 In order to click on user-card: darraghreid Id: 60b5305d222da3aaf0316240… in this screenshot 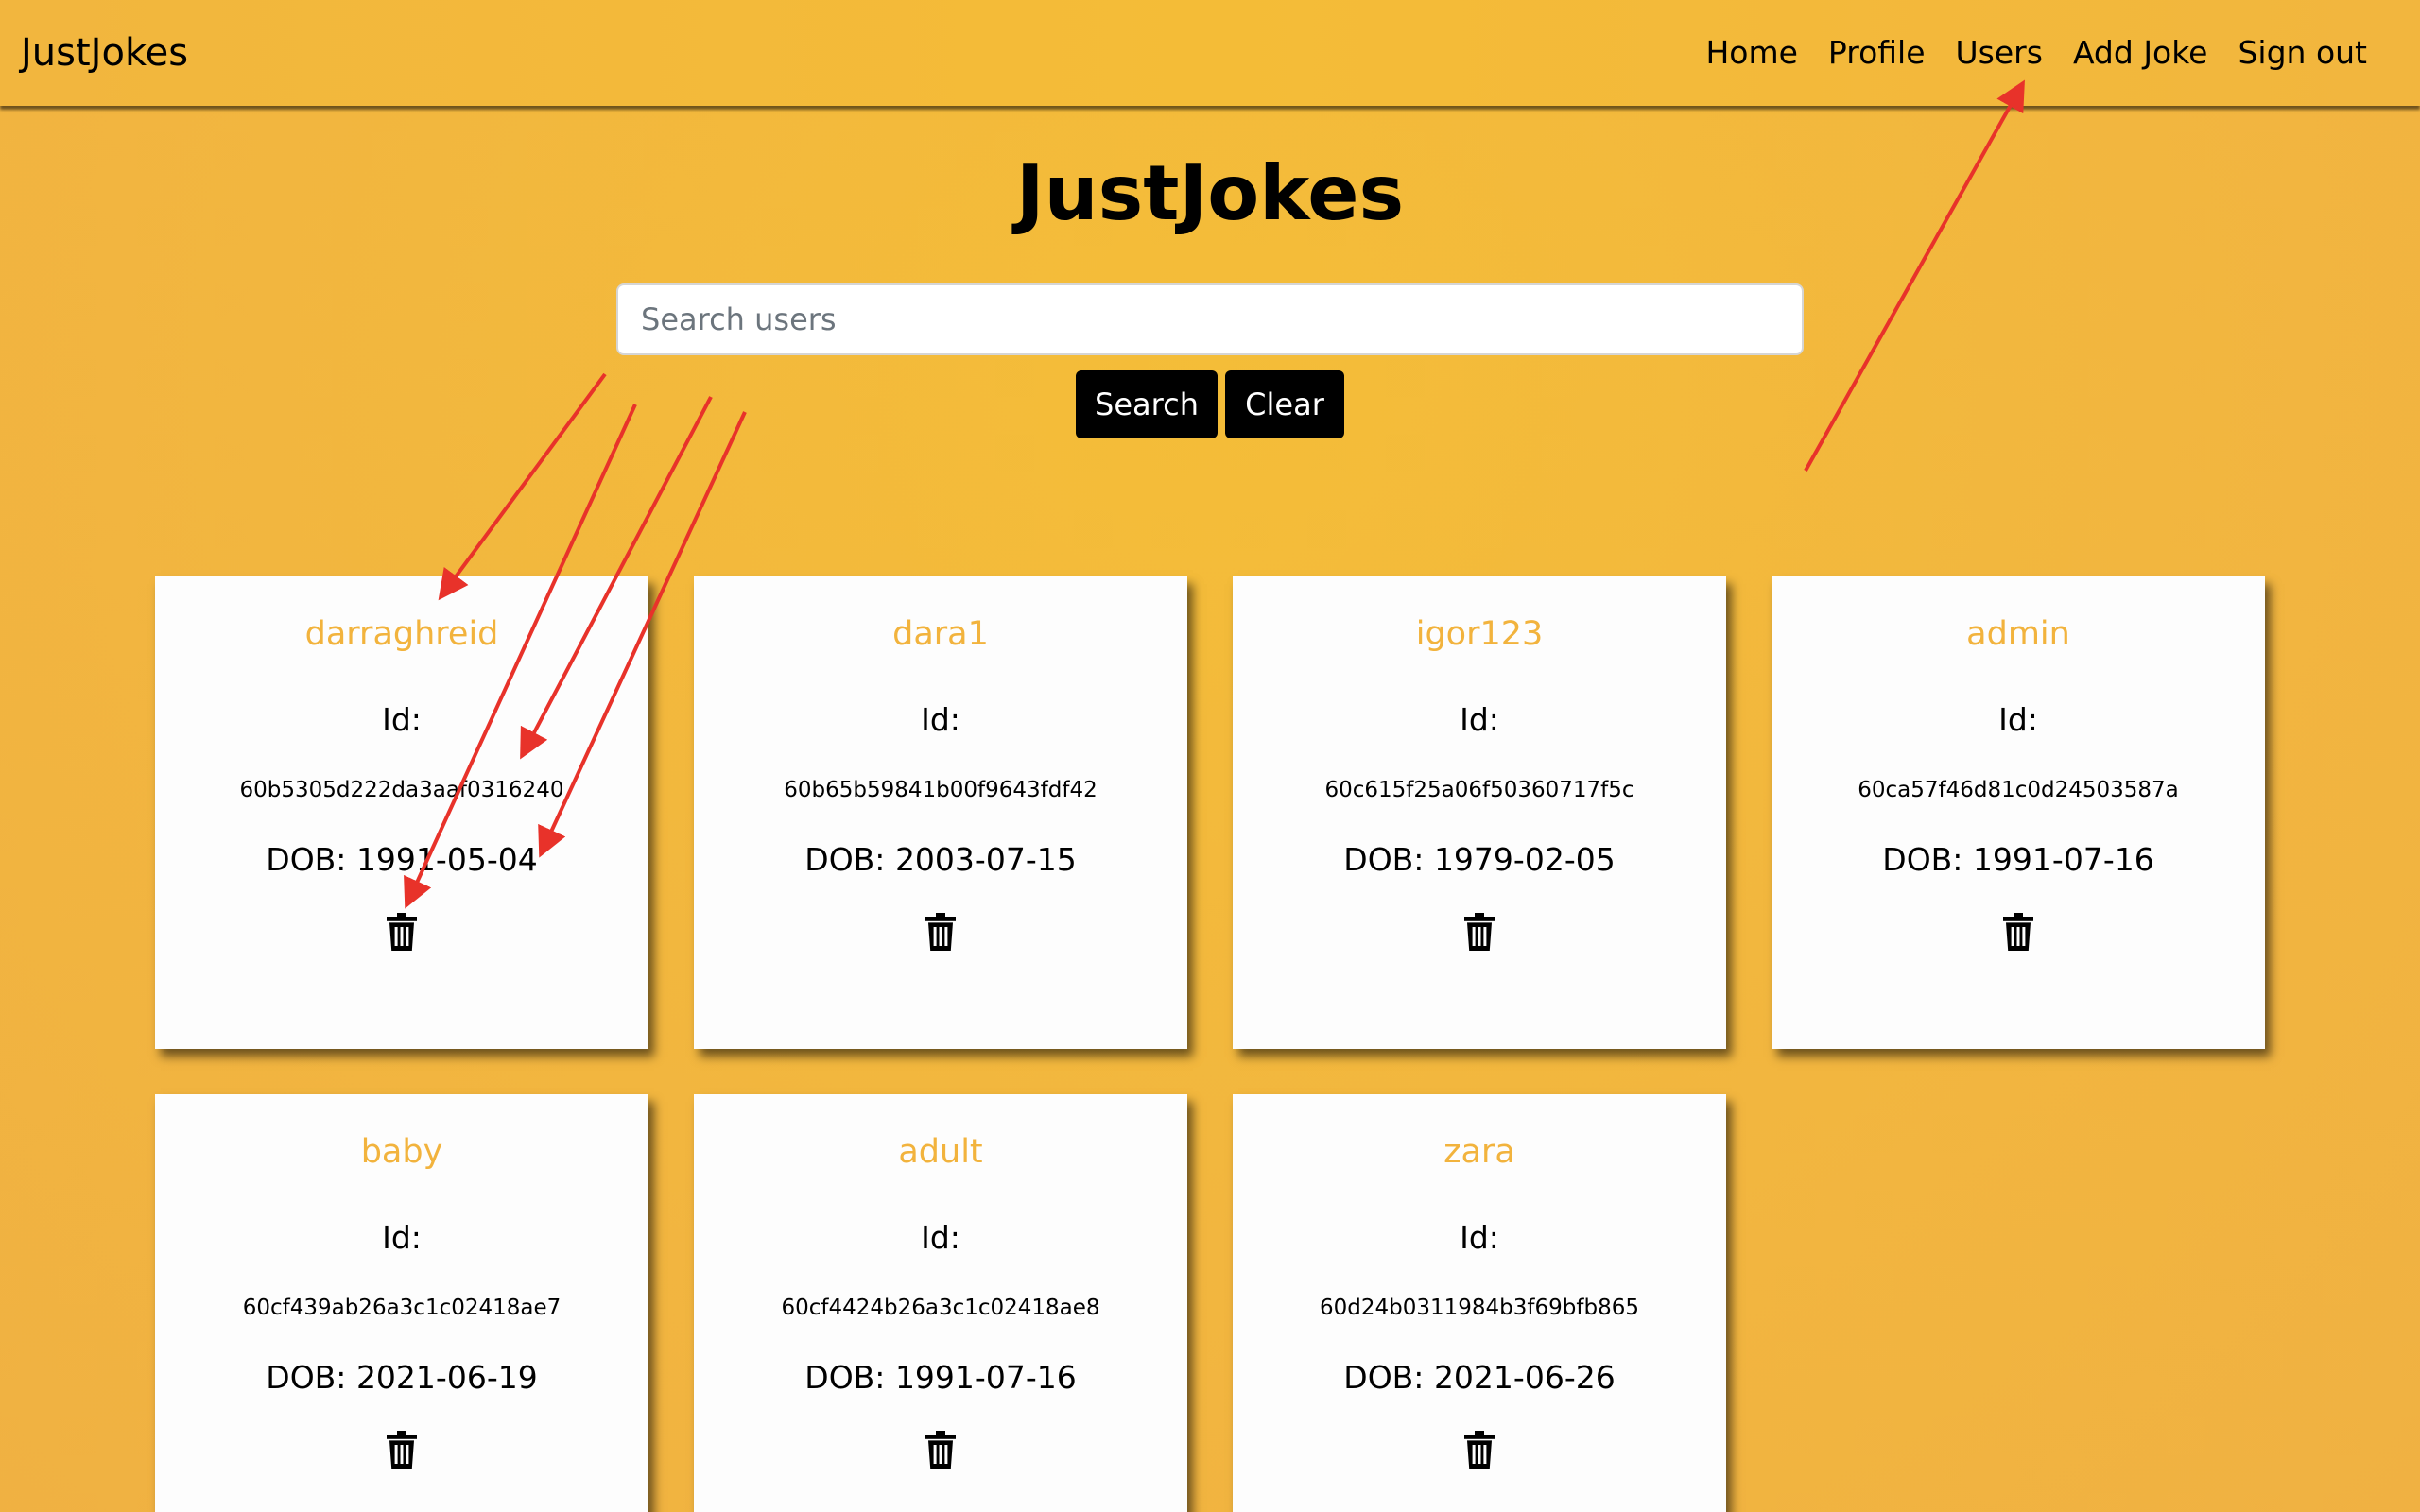, I will do `click(401, 812)`.